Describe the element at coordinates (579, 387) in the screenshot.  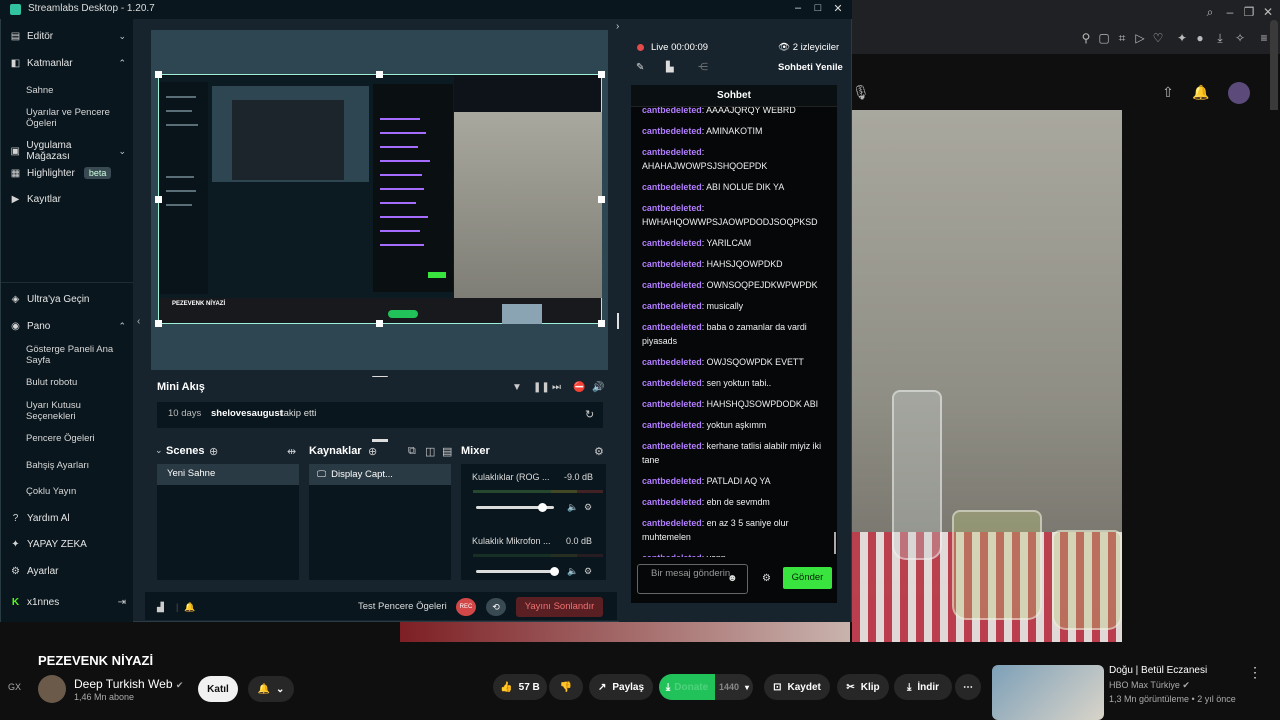
I see `mute-icon: ⛔` at that location.